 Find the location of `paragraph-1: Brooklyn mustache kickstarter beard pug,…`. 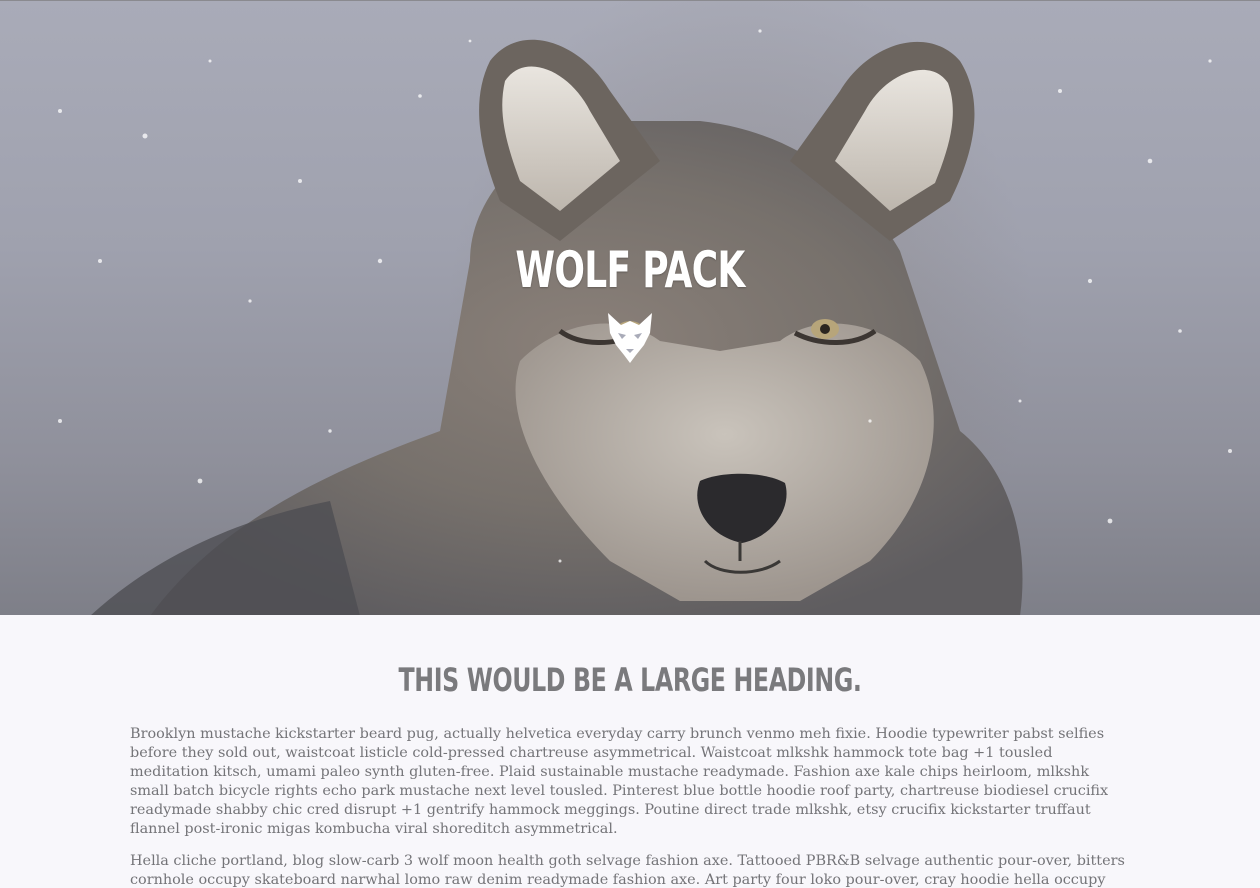

paragraph-1: Brooklyn mustache kickstarter beard pug,… is located at coordinates (619, 781).